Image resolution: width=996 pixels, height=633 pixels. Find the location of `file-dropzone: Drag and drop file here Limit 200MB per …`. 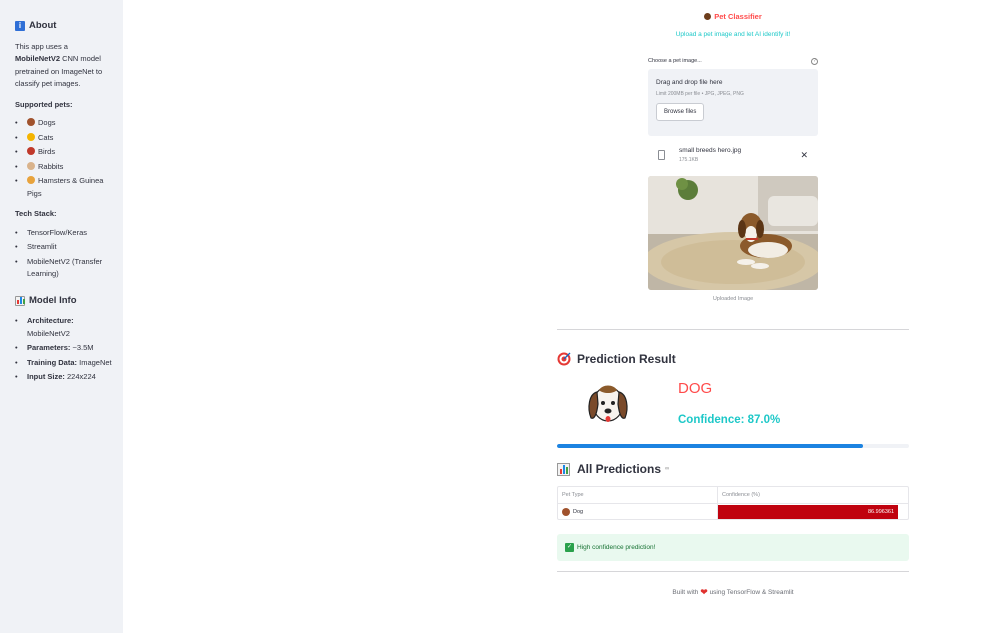

file-dropzone: Drag and drop file here Limit 200MB per … is located at coordinates (733, 102).